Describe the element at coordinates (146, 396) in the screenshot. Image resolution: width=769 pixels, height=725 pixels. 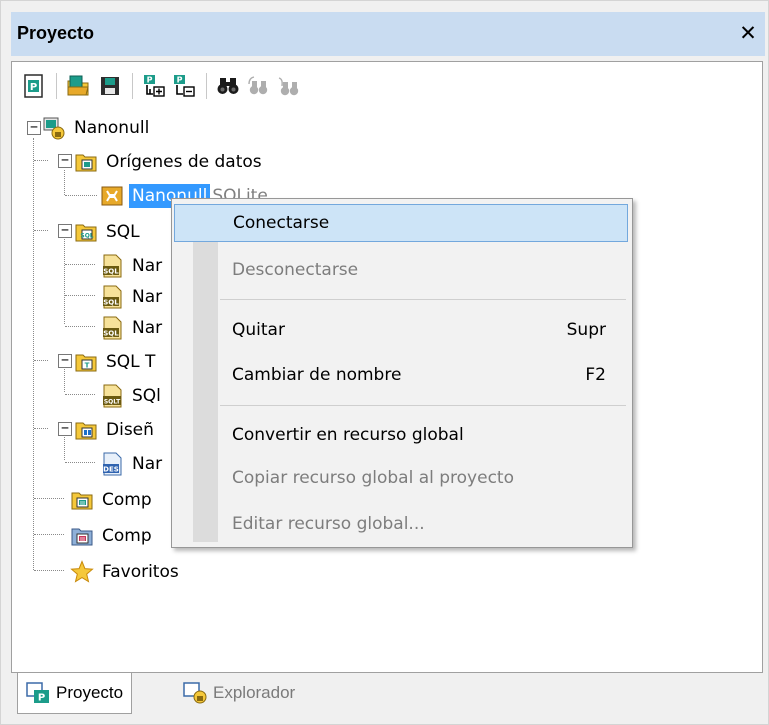
I see `tree-label: SQl` at that location.